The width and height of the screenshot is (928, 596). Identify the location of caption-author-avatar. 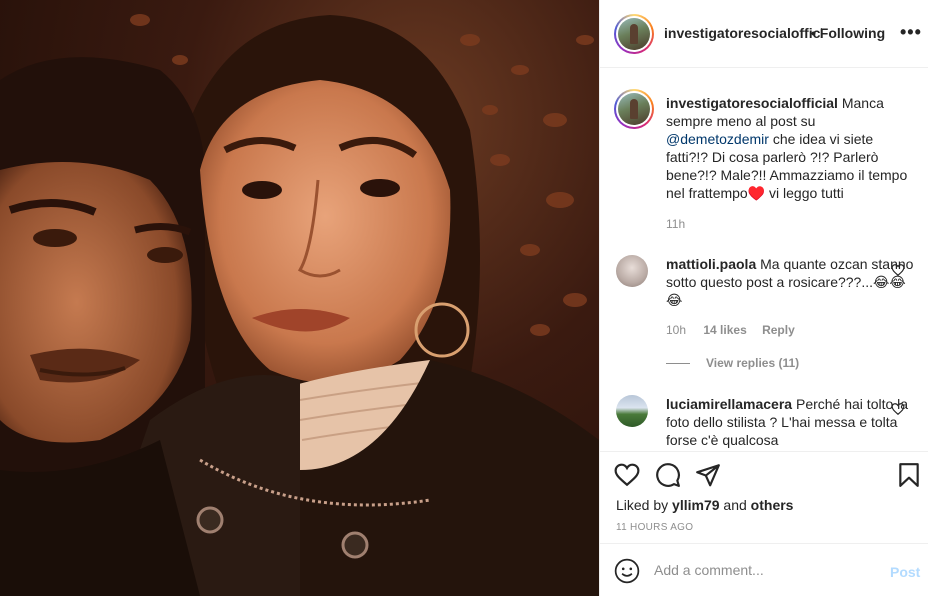
(634, 109).